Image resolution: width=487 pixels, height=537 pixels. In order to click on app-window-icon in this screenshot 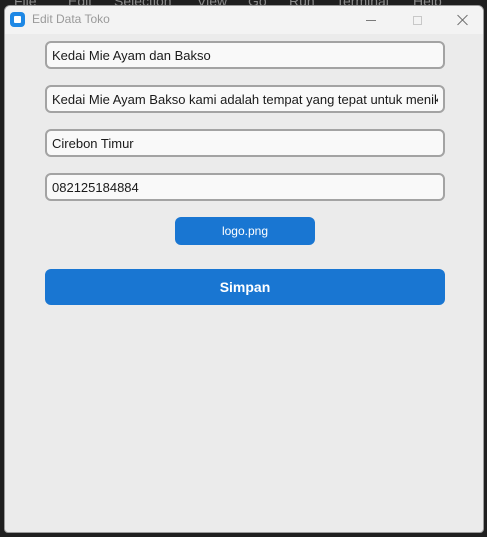, I will do `click(17, 19)`.